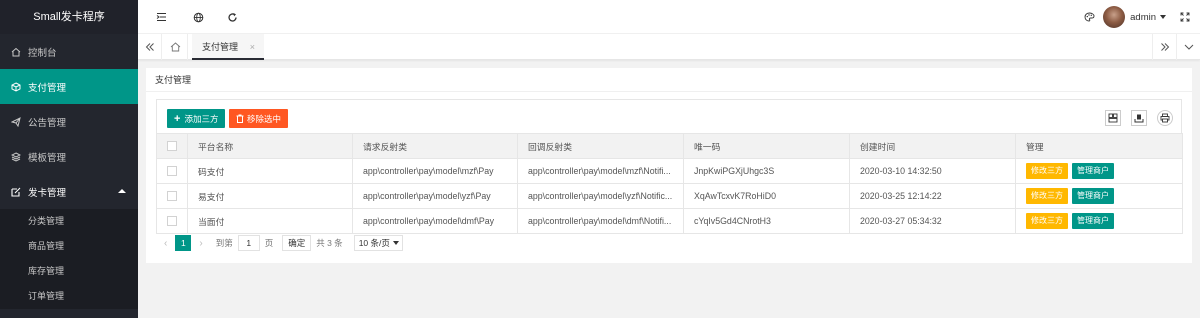 This screenshot has height=318, width=1200. What do you see at coordinates (600, 146) in the screenshot?
I see `column-header: 回调反射类` at bounding box center [600, 146].